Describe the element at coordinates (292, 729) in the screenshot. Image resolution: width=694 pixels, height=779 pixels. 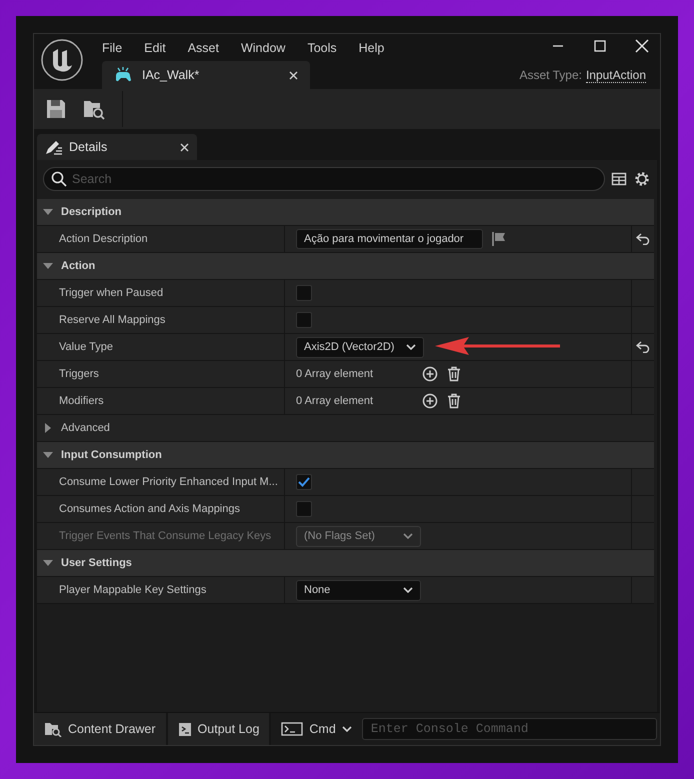
I see `terminal-icon` at that location.